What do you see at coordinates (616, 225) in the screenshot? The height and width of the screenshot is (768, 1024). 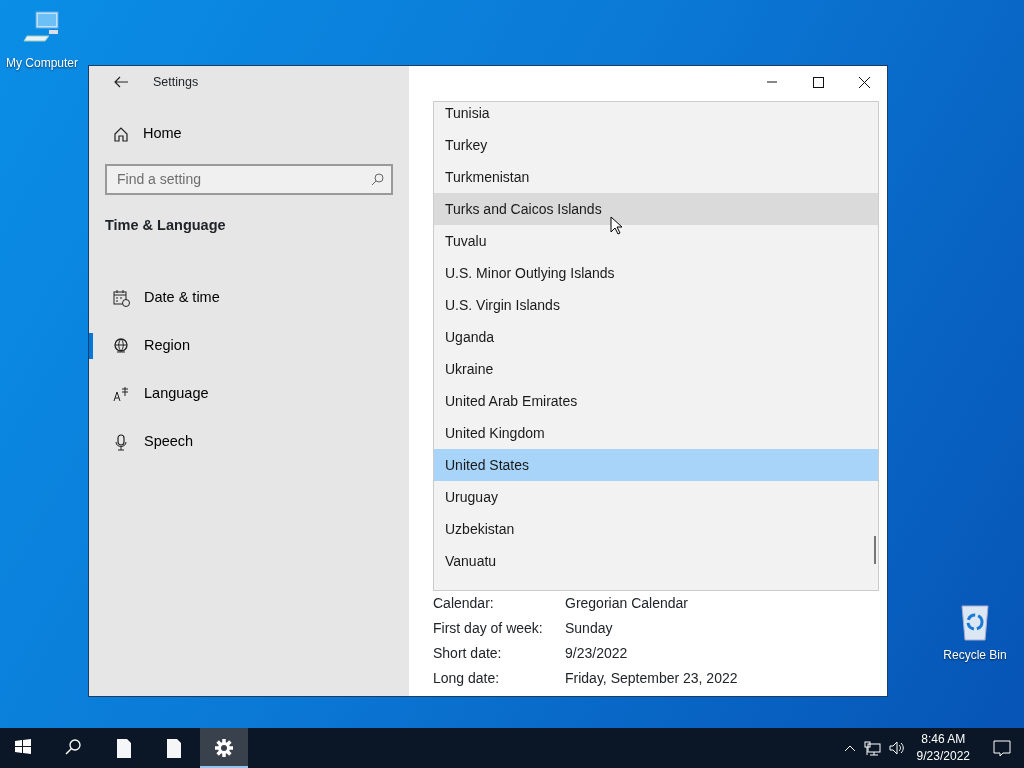 I see `mouse-cursor-icon` at bounding box center [616, 225].